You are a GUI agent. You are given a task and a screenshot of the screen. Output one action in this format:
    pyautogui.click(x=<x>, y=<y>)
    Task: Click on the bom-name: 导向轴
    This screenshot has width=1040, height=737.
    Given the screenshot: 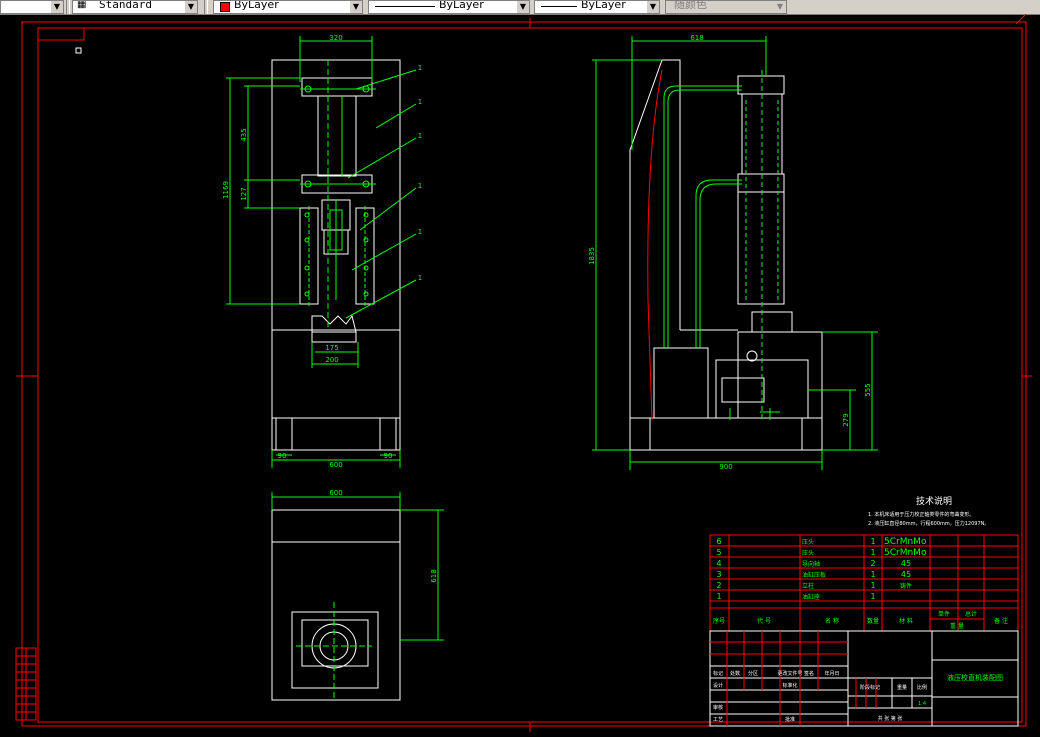 What is the action you would take?
    pyautogui.click(x=811, y=564)
    